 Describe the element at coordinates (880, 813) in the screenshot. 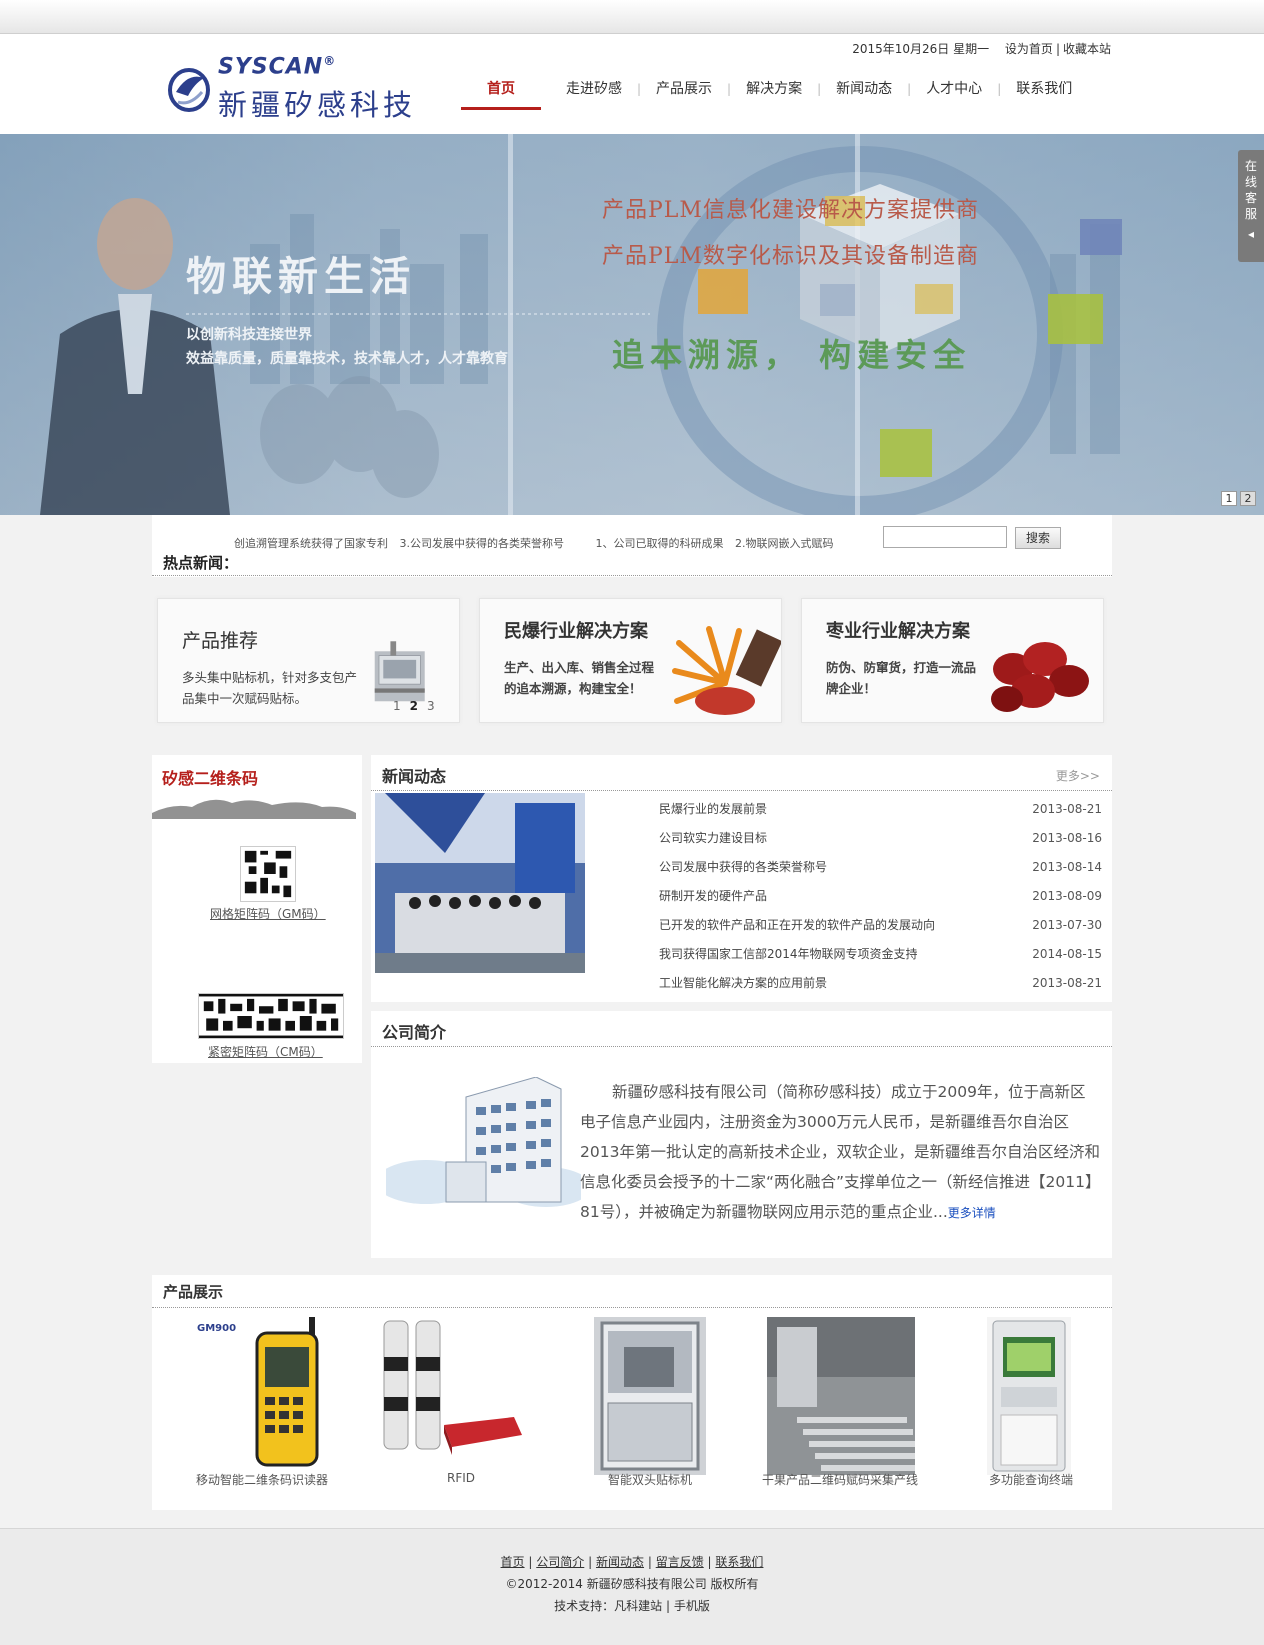

I see `news-item: 民爆行业的发展前景 2013-08-21` at that location.